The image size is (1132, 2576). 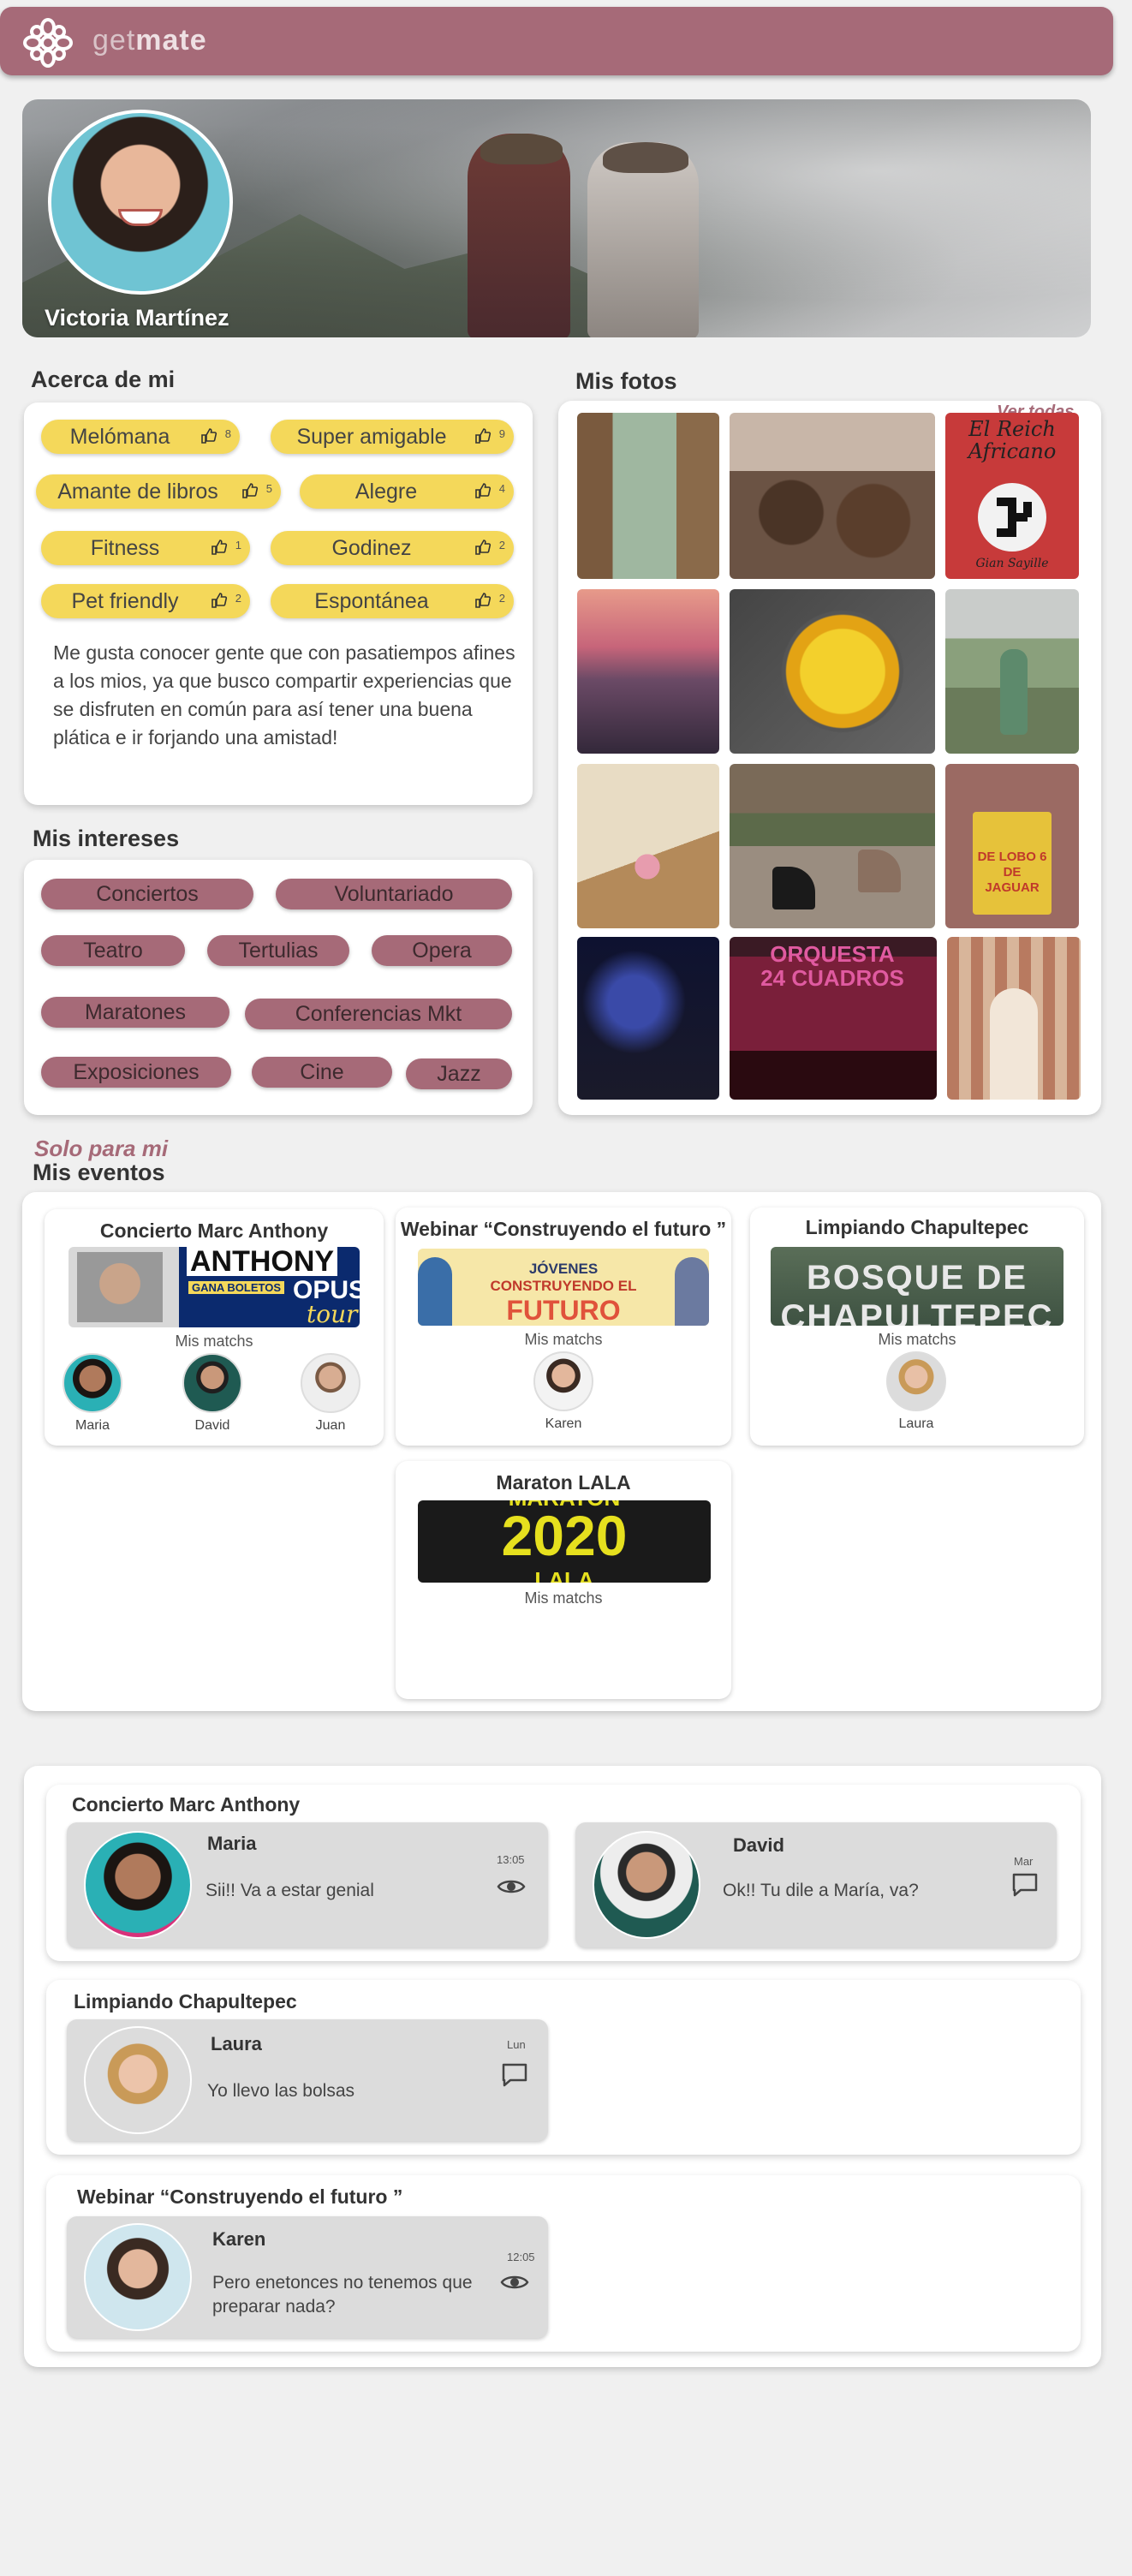 I want to click on shoe-left, so click(x=794, y=888).